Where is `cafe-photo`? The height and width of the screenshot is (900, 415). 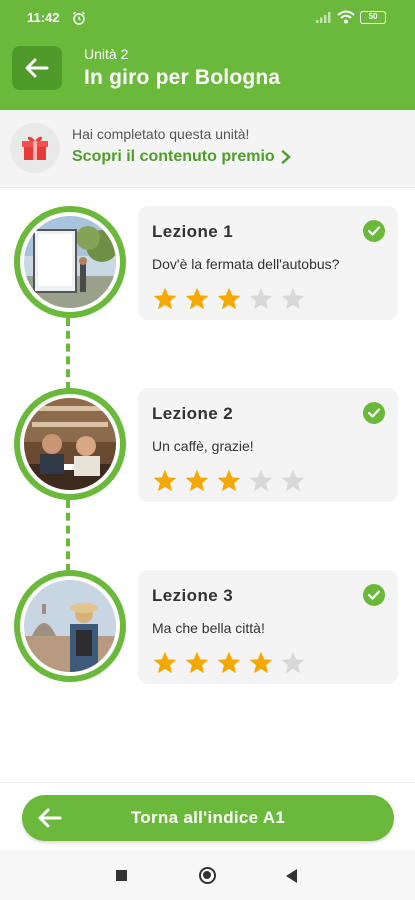 cafe-photo is located at coordinates (70, 444).